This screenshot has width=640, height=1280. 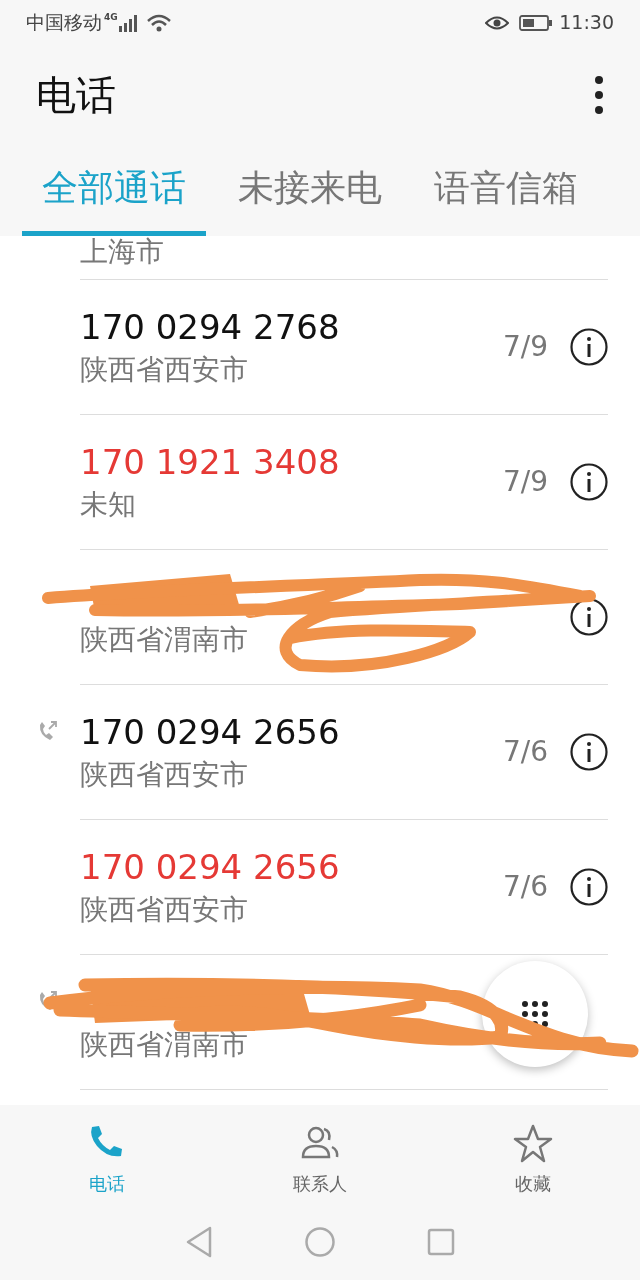 I want to click on nav-tab: 电话, so click(x=106, y=1160).